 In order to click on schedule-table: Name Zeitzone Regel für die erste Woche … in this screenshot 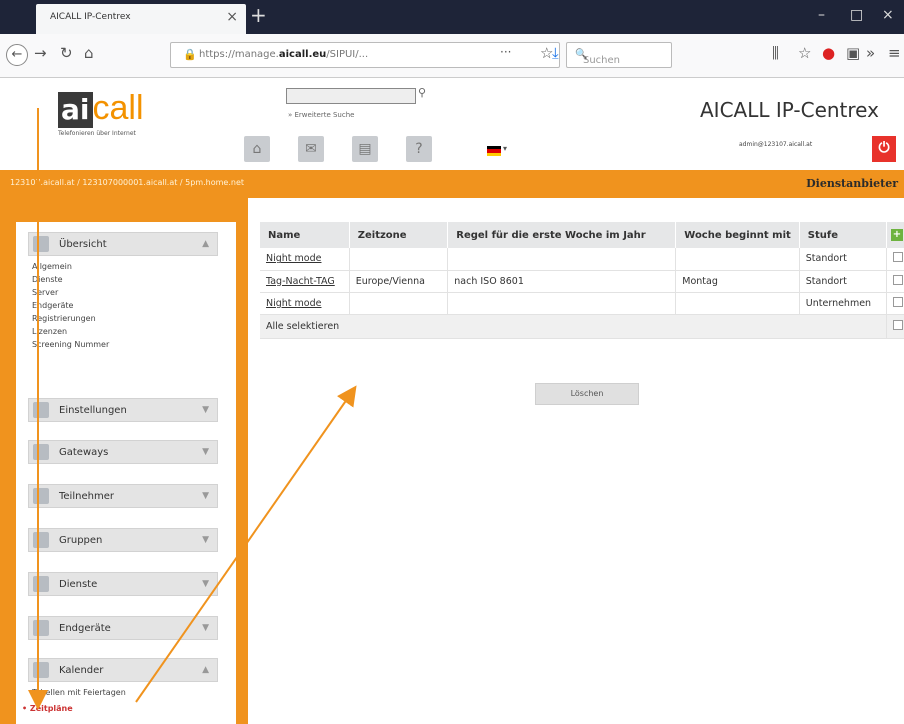, I will do `click(582, 280)`.